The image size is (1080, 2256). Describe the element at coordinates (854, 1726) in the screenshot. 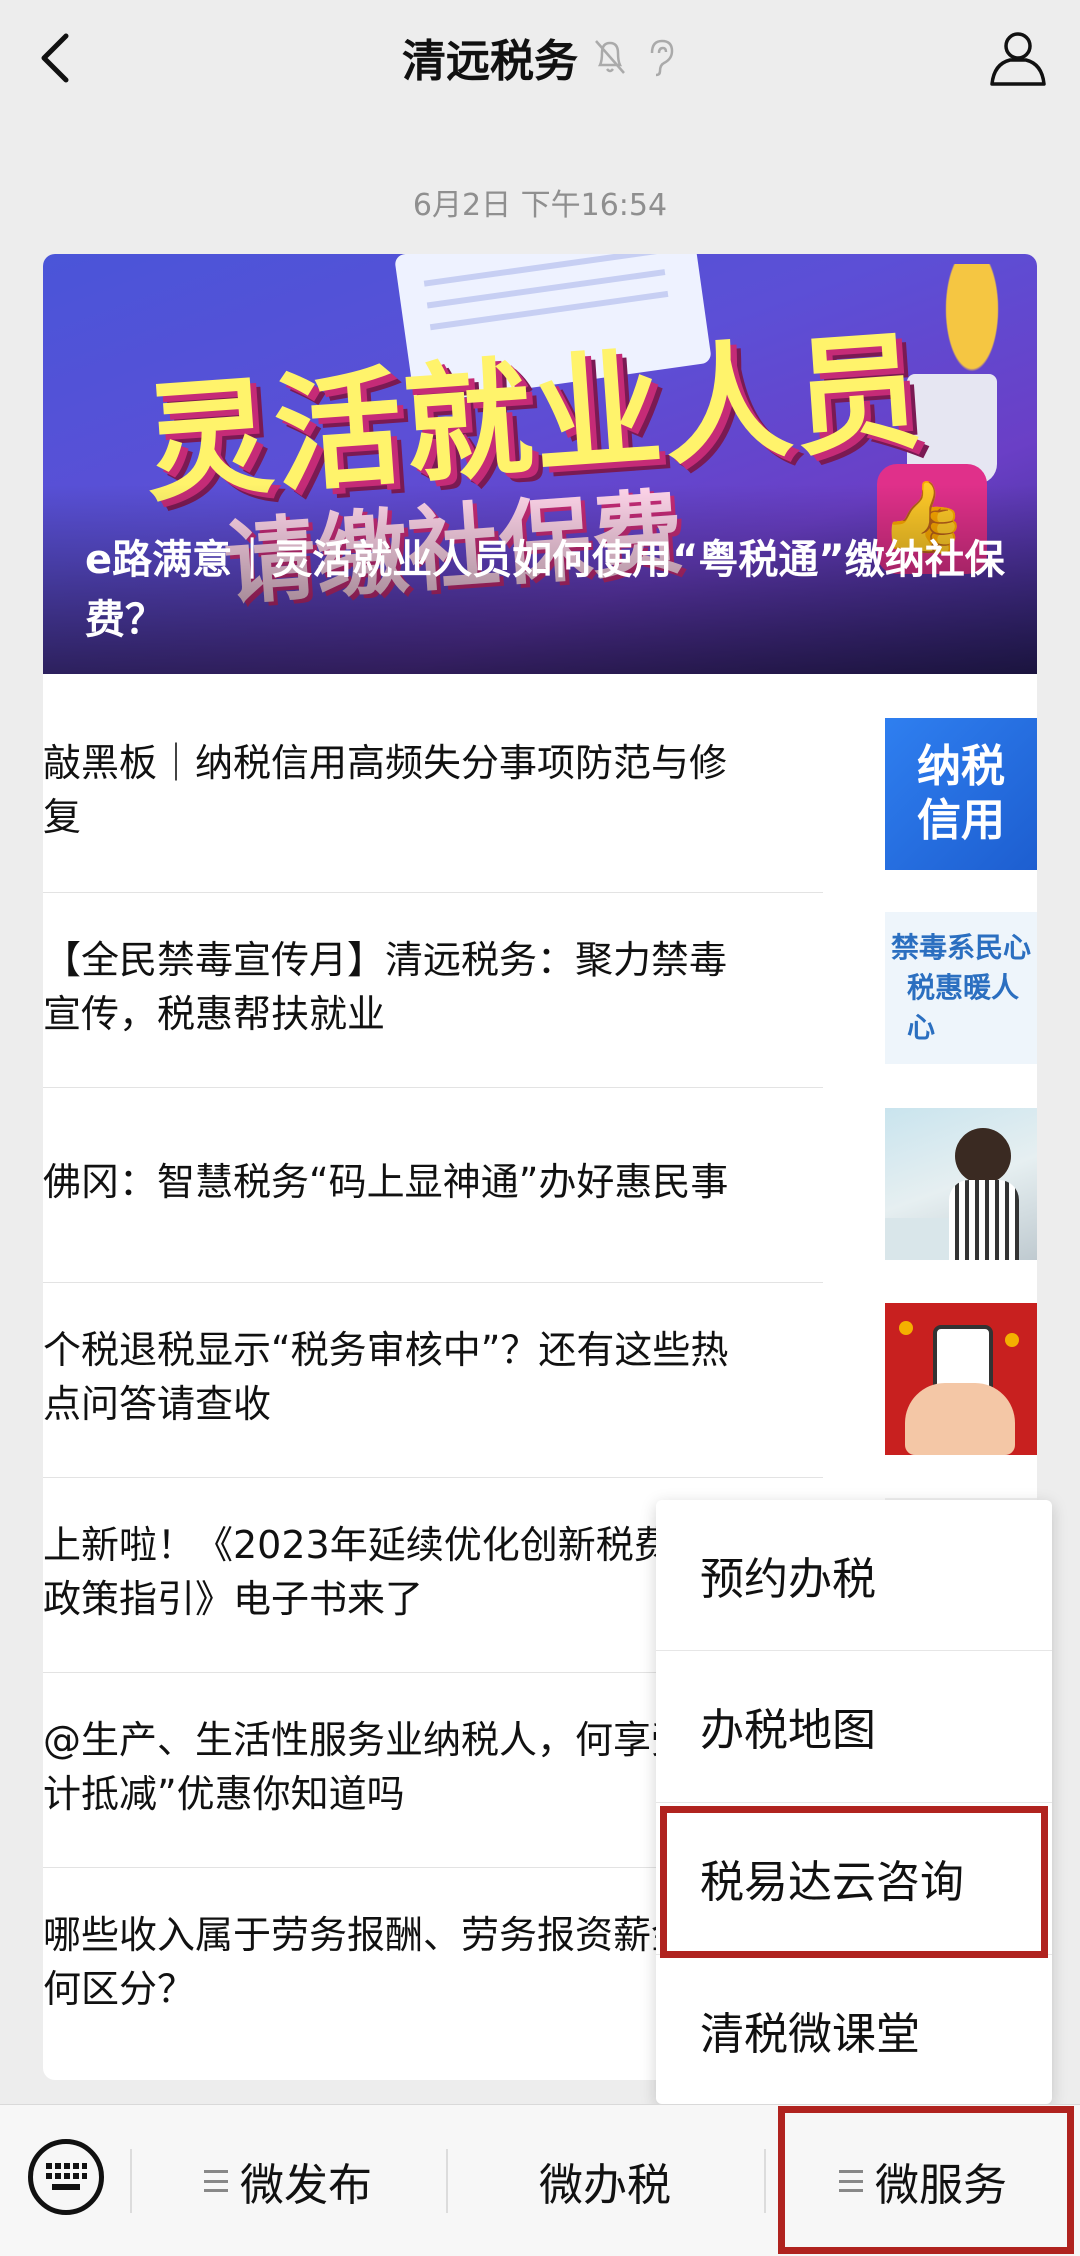

I see `menu-item-tax-map: 办税地图` at that location.